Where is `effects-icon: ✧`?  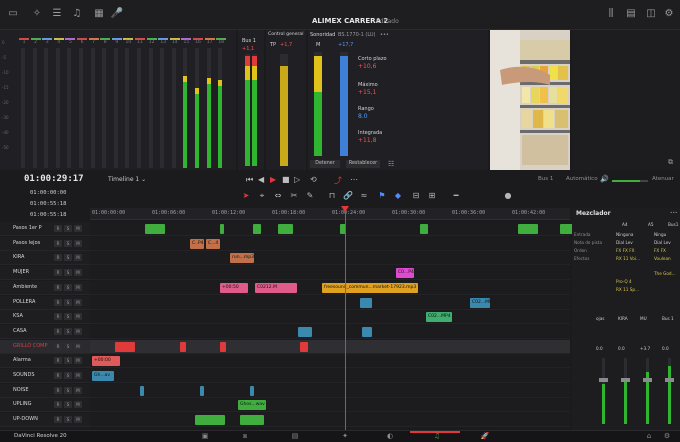 effects-icon: ✧ is located at coordinates (37, 14).